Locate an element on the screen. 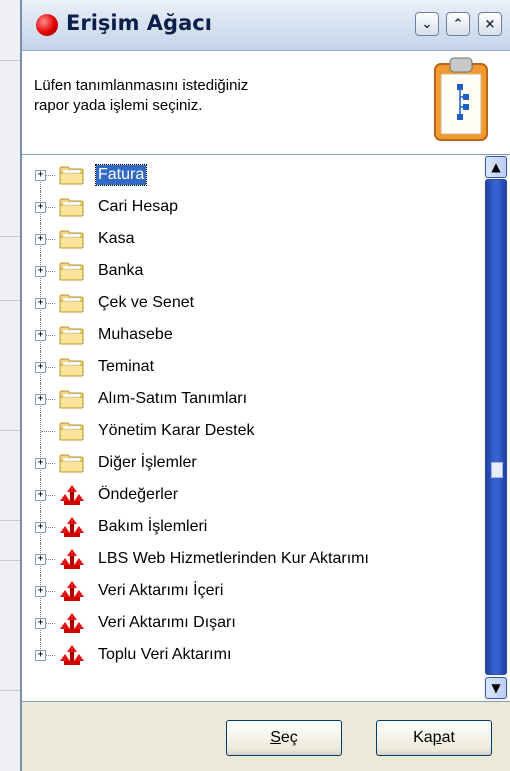 This screenshot has height=771, width=510. vertical-scrollbar: ▲ ▼ is located at coordinates (496, 428).